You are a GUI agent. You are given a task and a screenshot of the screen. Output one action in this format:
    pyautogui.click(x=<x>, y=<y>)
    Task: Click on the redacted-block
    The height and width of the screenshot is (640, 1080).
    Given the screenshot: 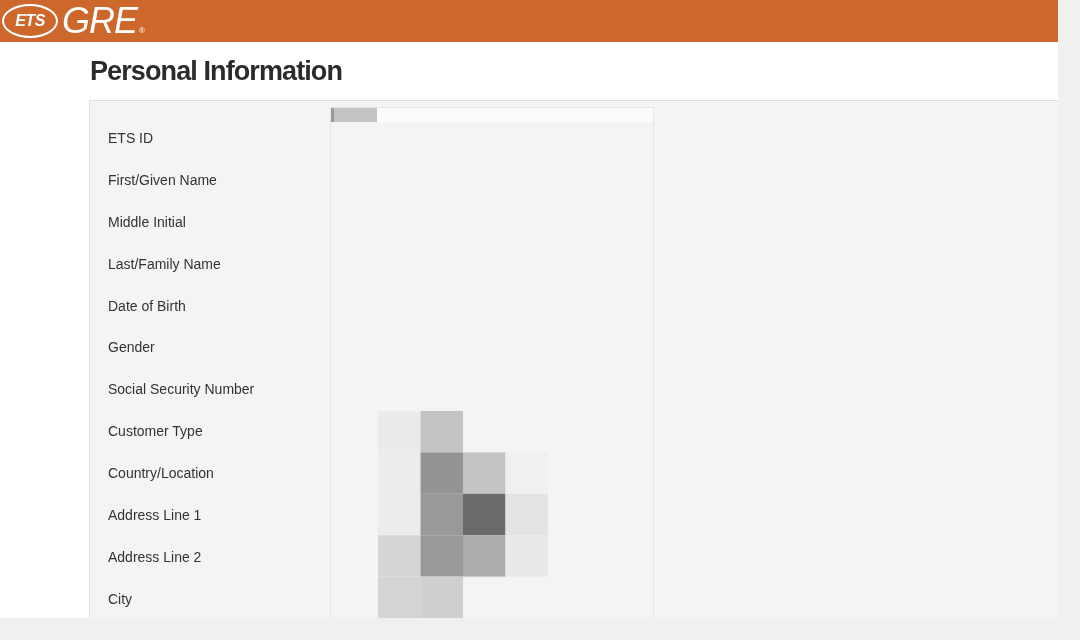 What is the action you would take?
    pyautogui.click(x=354, y=115)
    